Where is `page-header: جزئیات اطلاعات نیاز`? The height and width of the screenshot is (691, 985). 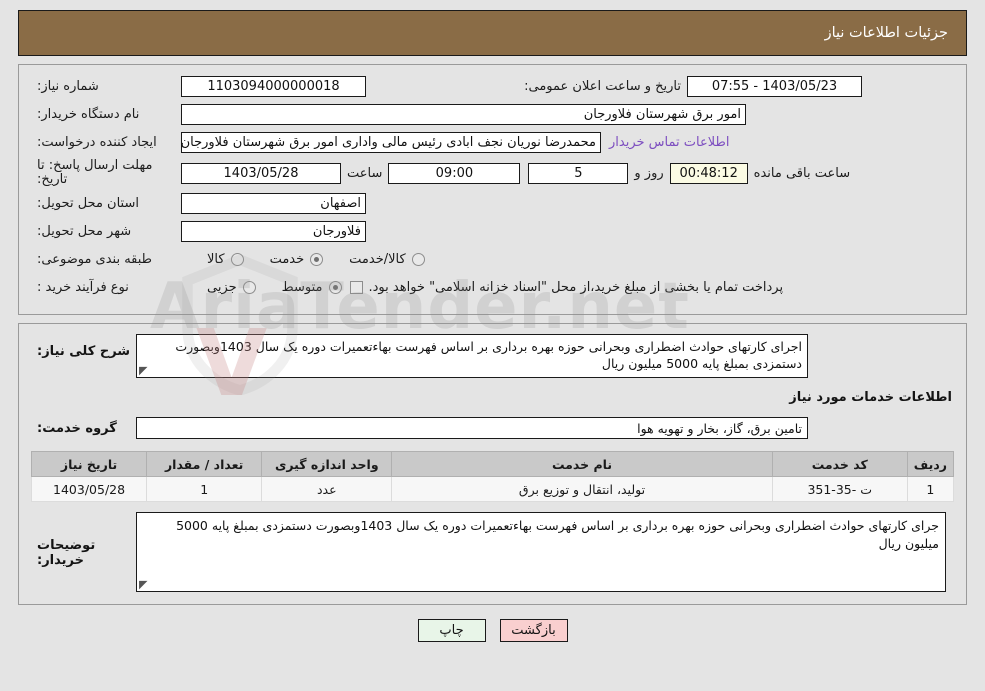 page-header: جزئیات اطلاعات نیاز is located at coordinates (492, 33).